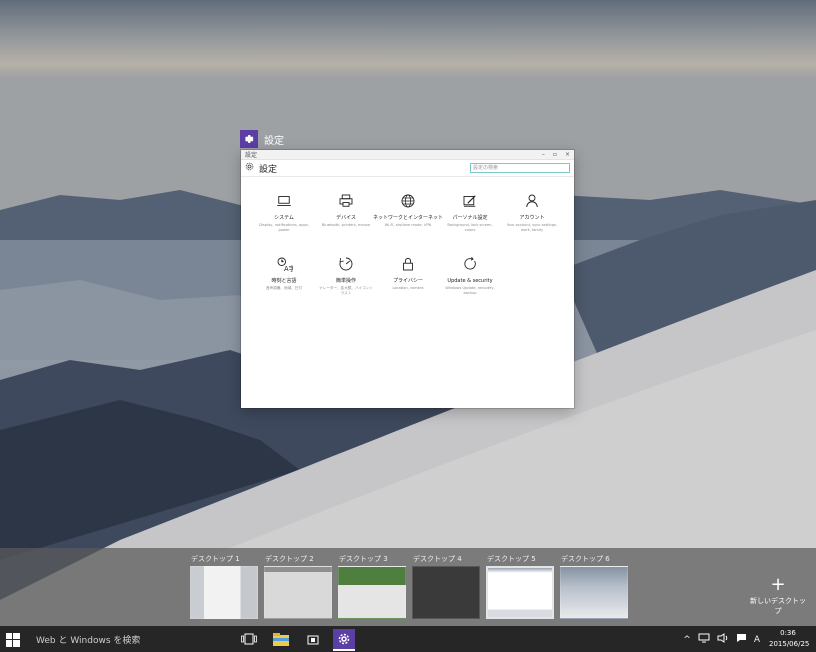 The height and width of the screenshot is (652, 816). I want to click on lock-icon, so click(408, 264).